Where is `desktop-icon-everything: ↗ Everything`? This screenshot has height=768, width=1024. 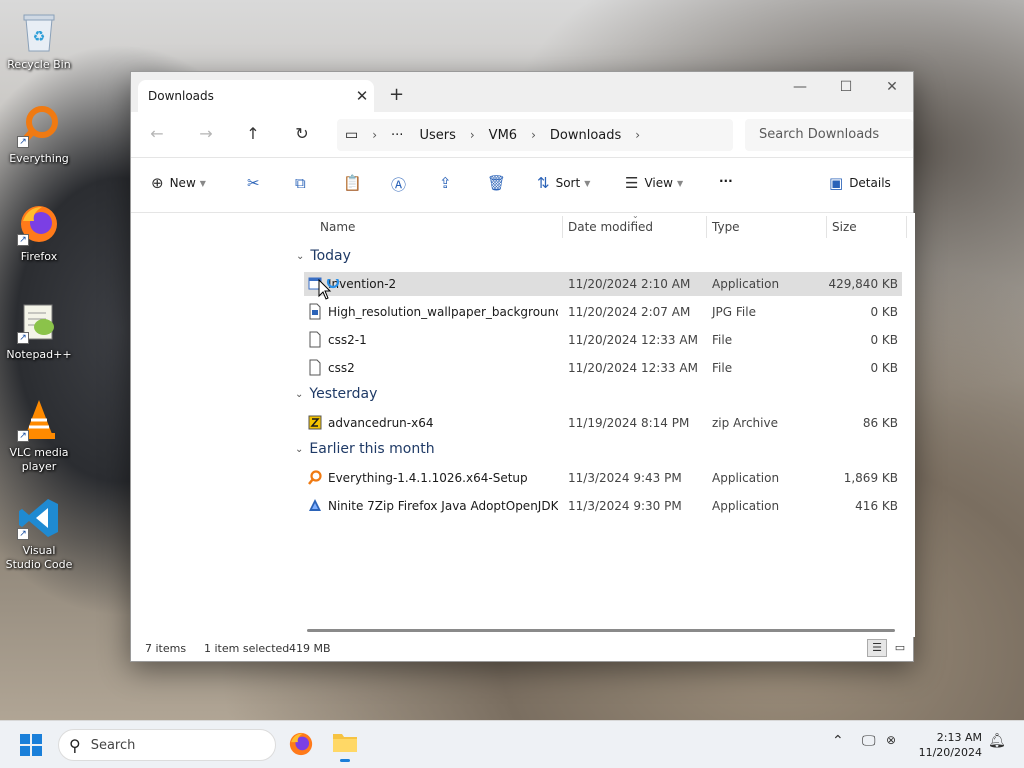
desktop-icon-everything: ↗ Everything is located at coordinates (39, 135).